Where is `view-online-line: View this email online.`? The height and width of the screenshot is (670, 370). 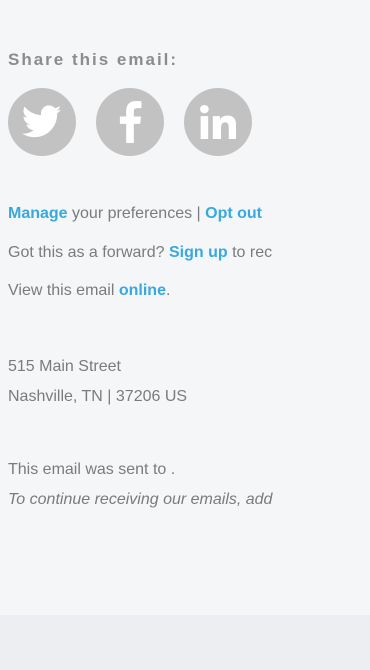
view-online-line: View this email online. is located at coordinates (89, 291).